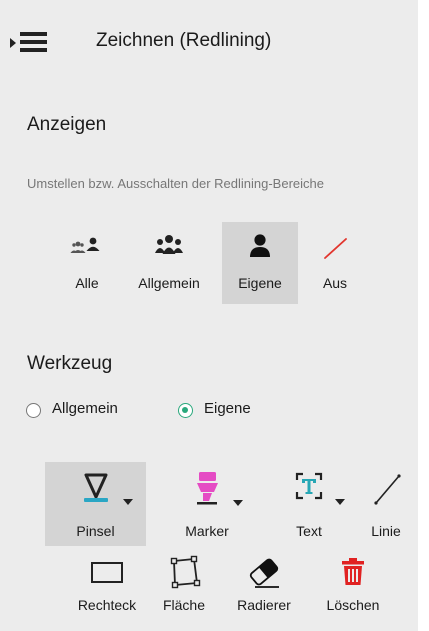 Image resolution: width=429 pixels, height=631 pixels. What do you see at coordinates (85, 408) in the screenshot?
I see `radio-label: Allgemein` at bounding box center [85, 408].